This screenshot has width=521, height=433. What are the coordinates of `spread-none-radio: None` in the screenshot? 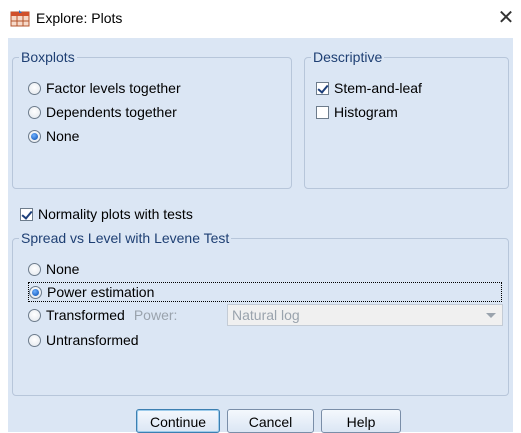 It's located at (53, 269).